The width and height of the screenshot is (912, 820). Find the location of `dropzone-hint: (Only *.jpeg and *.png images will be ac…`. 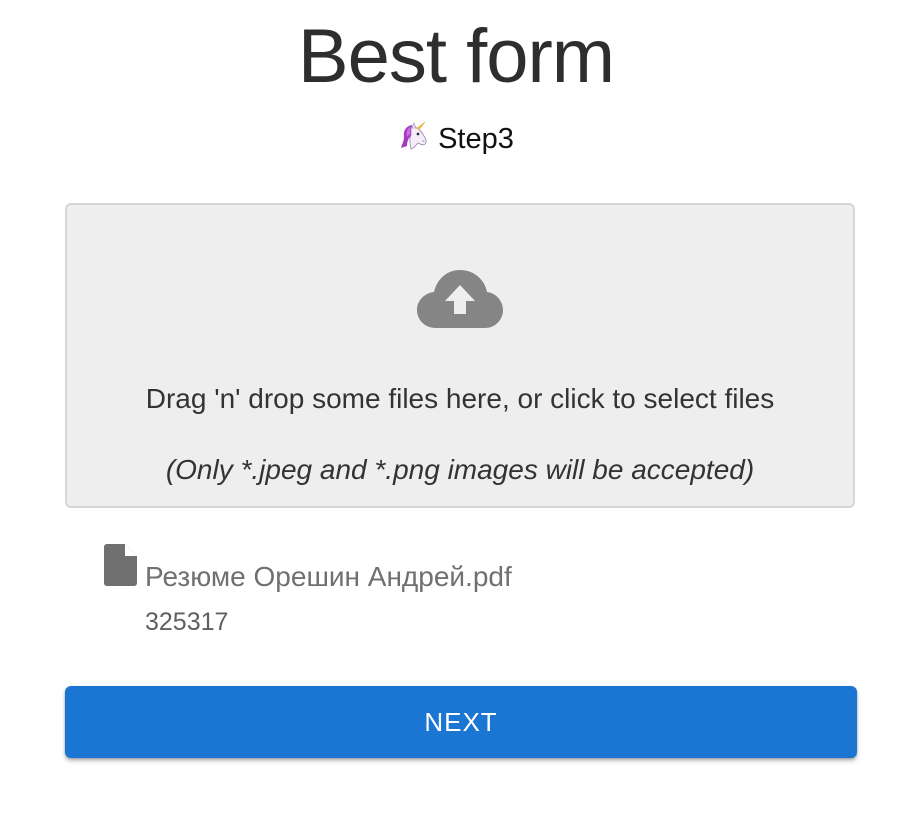

dropzone-hint: (Only *.jpeg and *.png images will be ac… is located at coordinates (460, 469).